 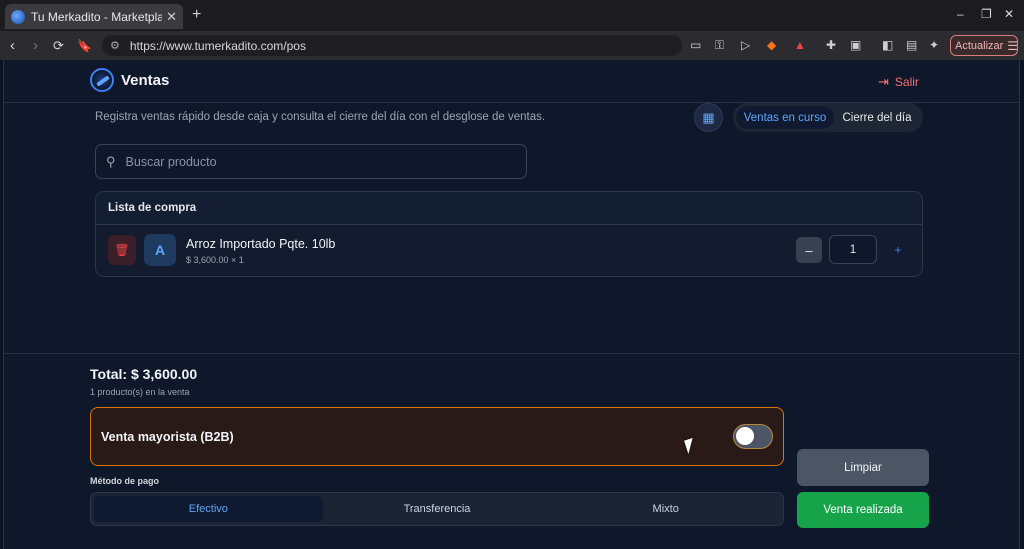 I want to click on increase-quantity-button: +, so click(x=898, y=250).